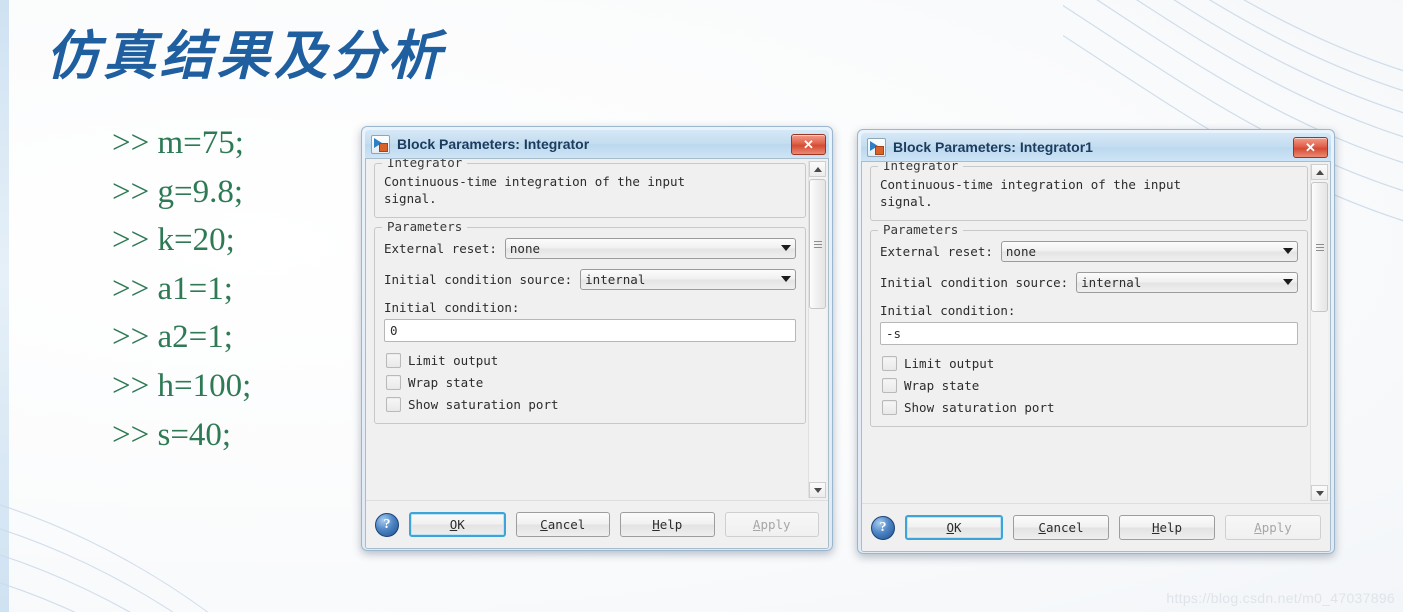 The image size is (1403, 612). What do you see at coordinates (478, 279) in the screenshot?
I see `initial-condition-source-label: Initial condition source:` at bounding box center [478, 279].